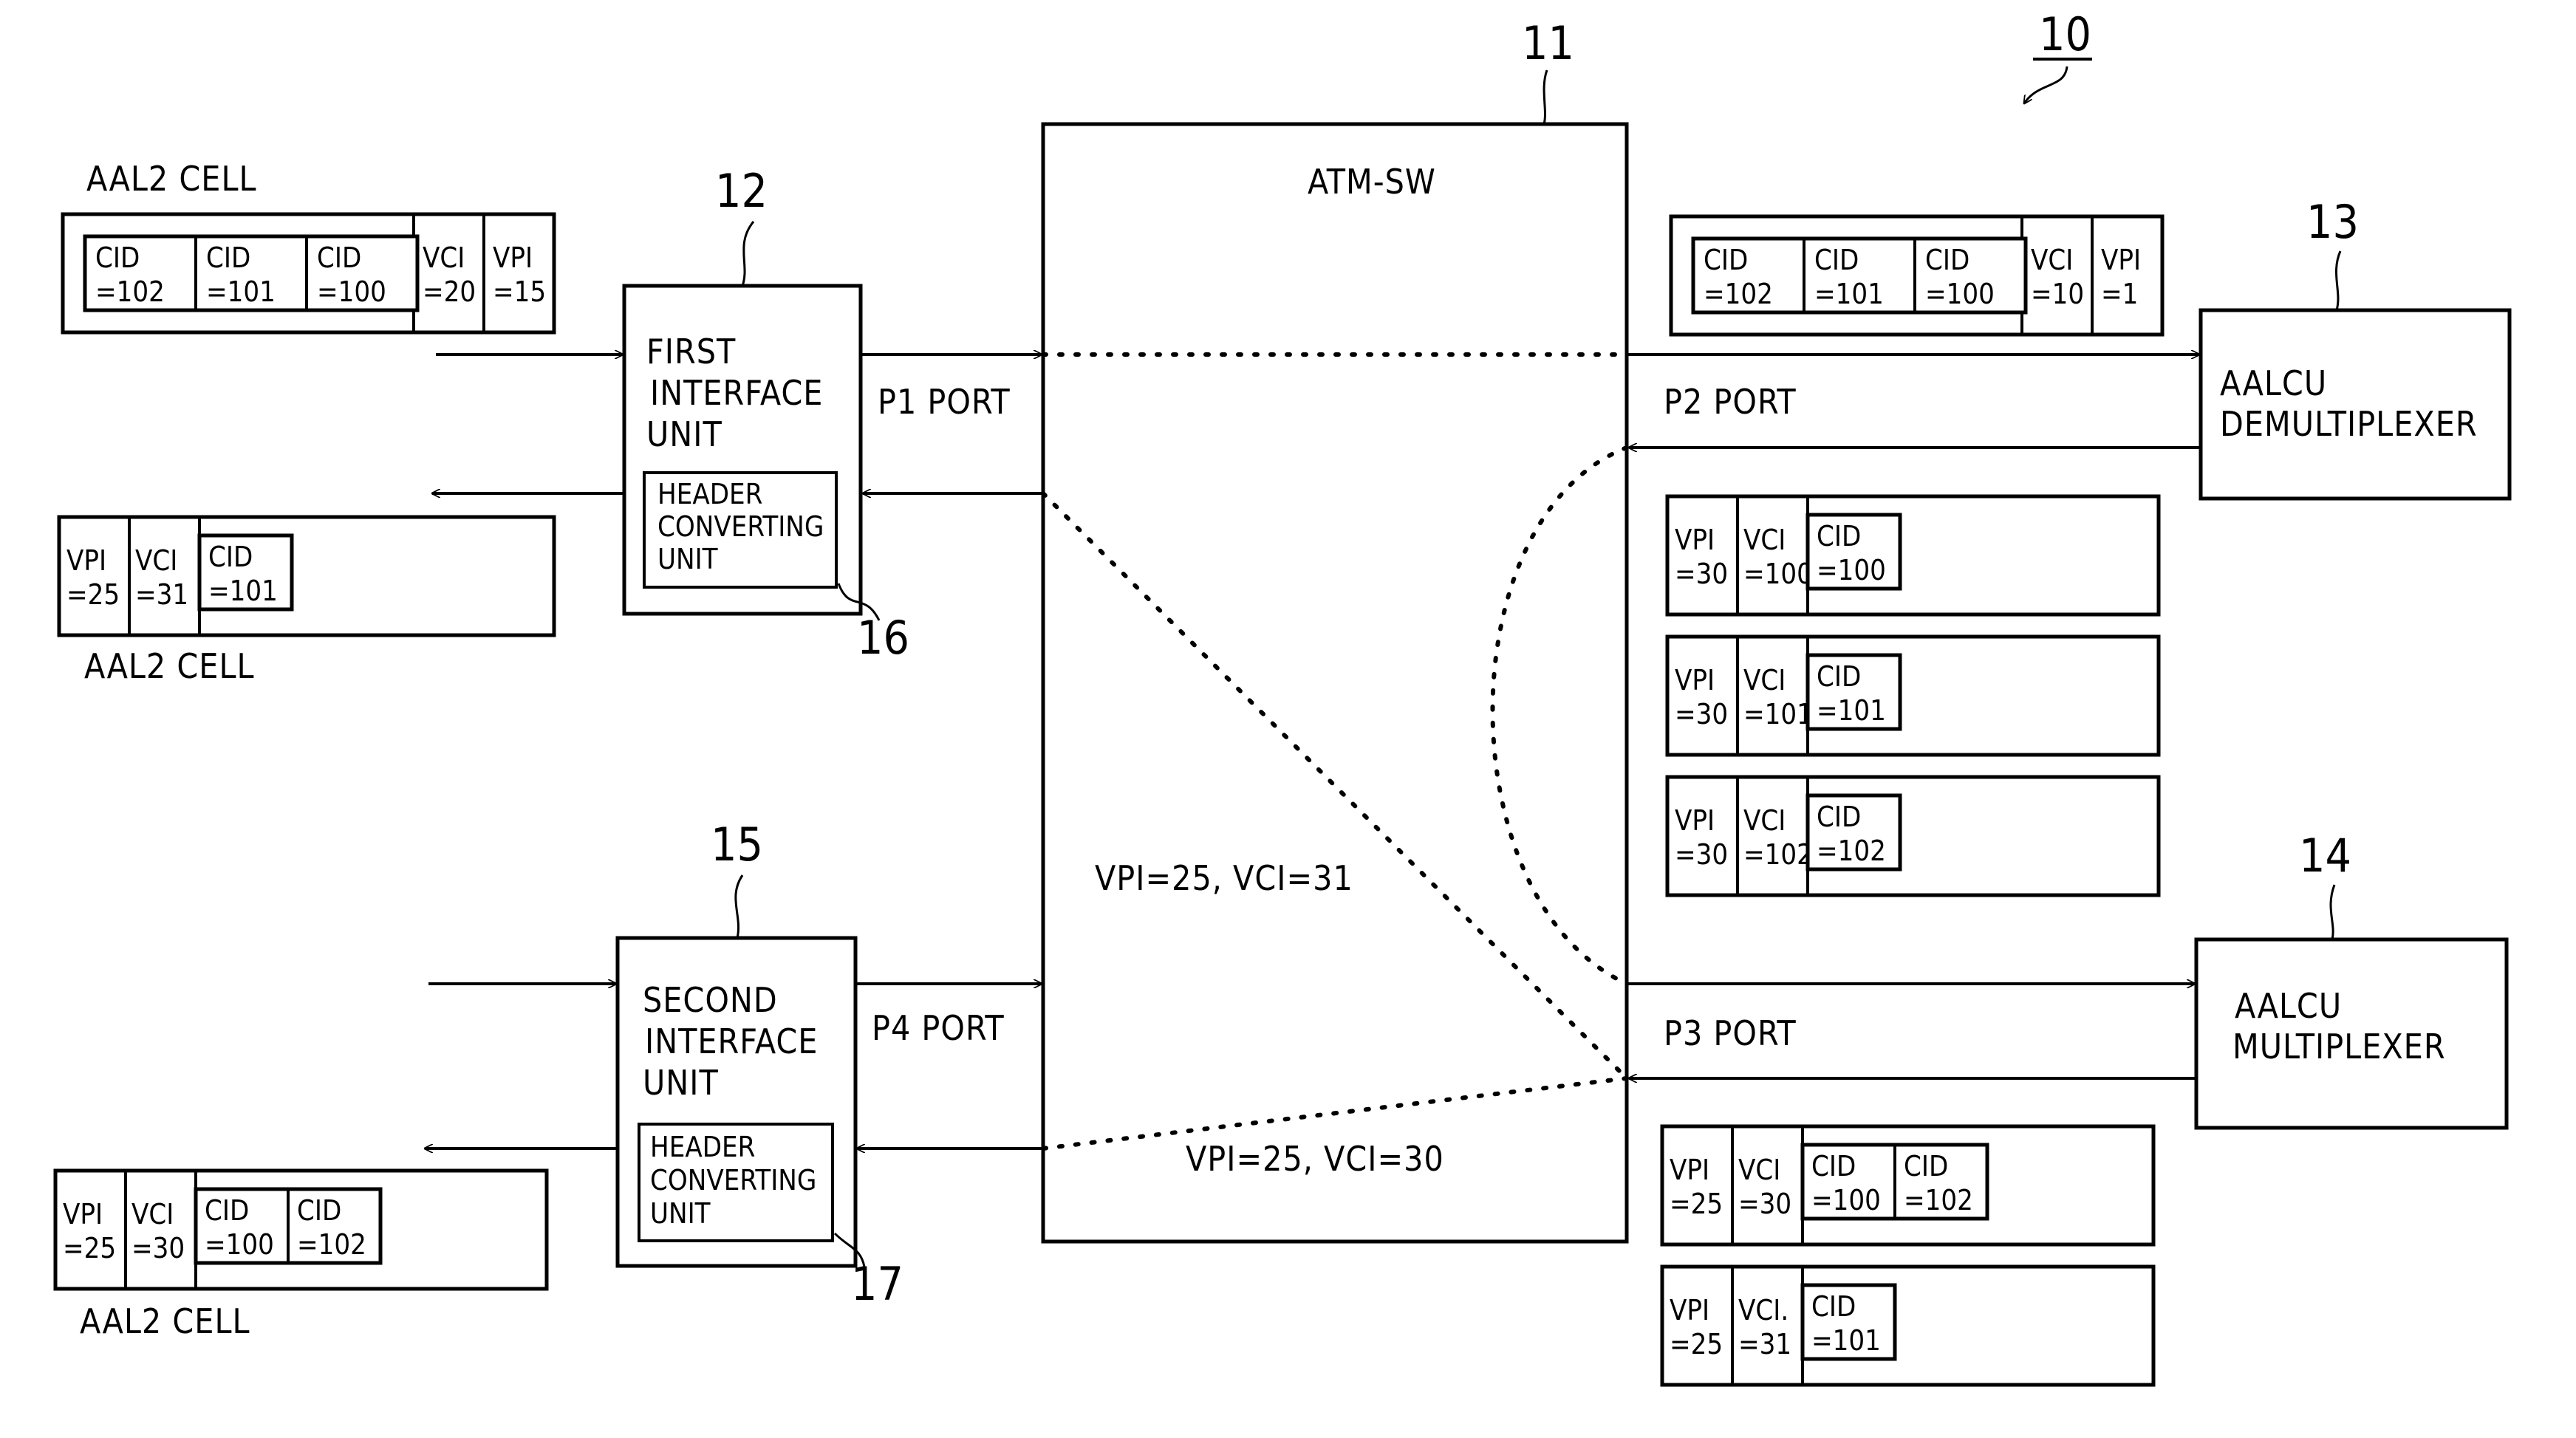  Describe the element at coordinates (687, 559) in the screenshot. I see `hcu16-label-3: UNIT` at that location.